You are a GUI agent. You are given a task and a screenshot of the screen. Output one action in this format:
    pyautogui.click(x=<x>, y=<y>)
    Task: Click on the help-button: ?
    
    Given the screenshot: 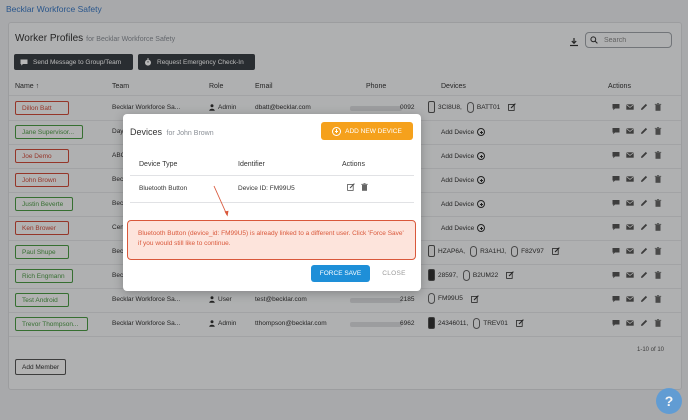 What is the action you would take?
    pyautogui.click(x=669, y=401)
    